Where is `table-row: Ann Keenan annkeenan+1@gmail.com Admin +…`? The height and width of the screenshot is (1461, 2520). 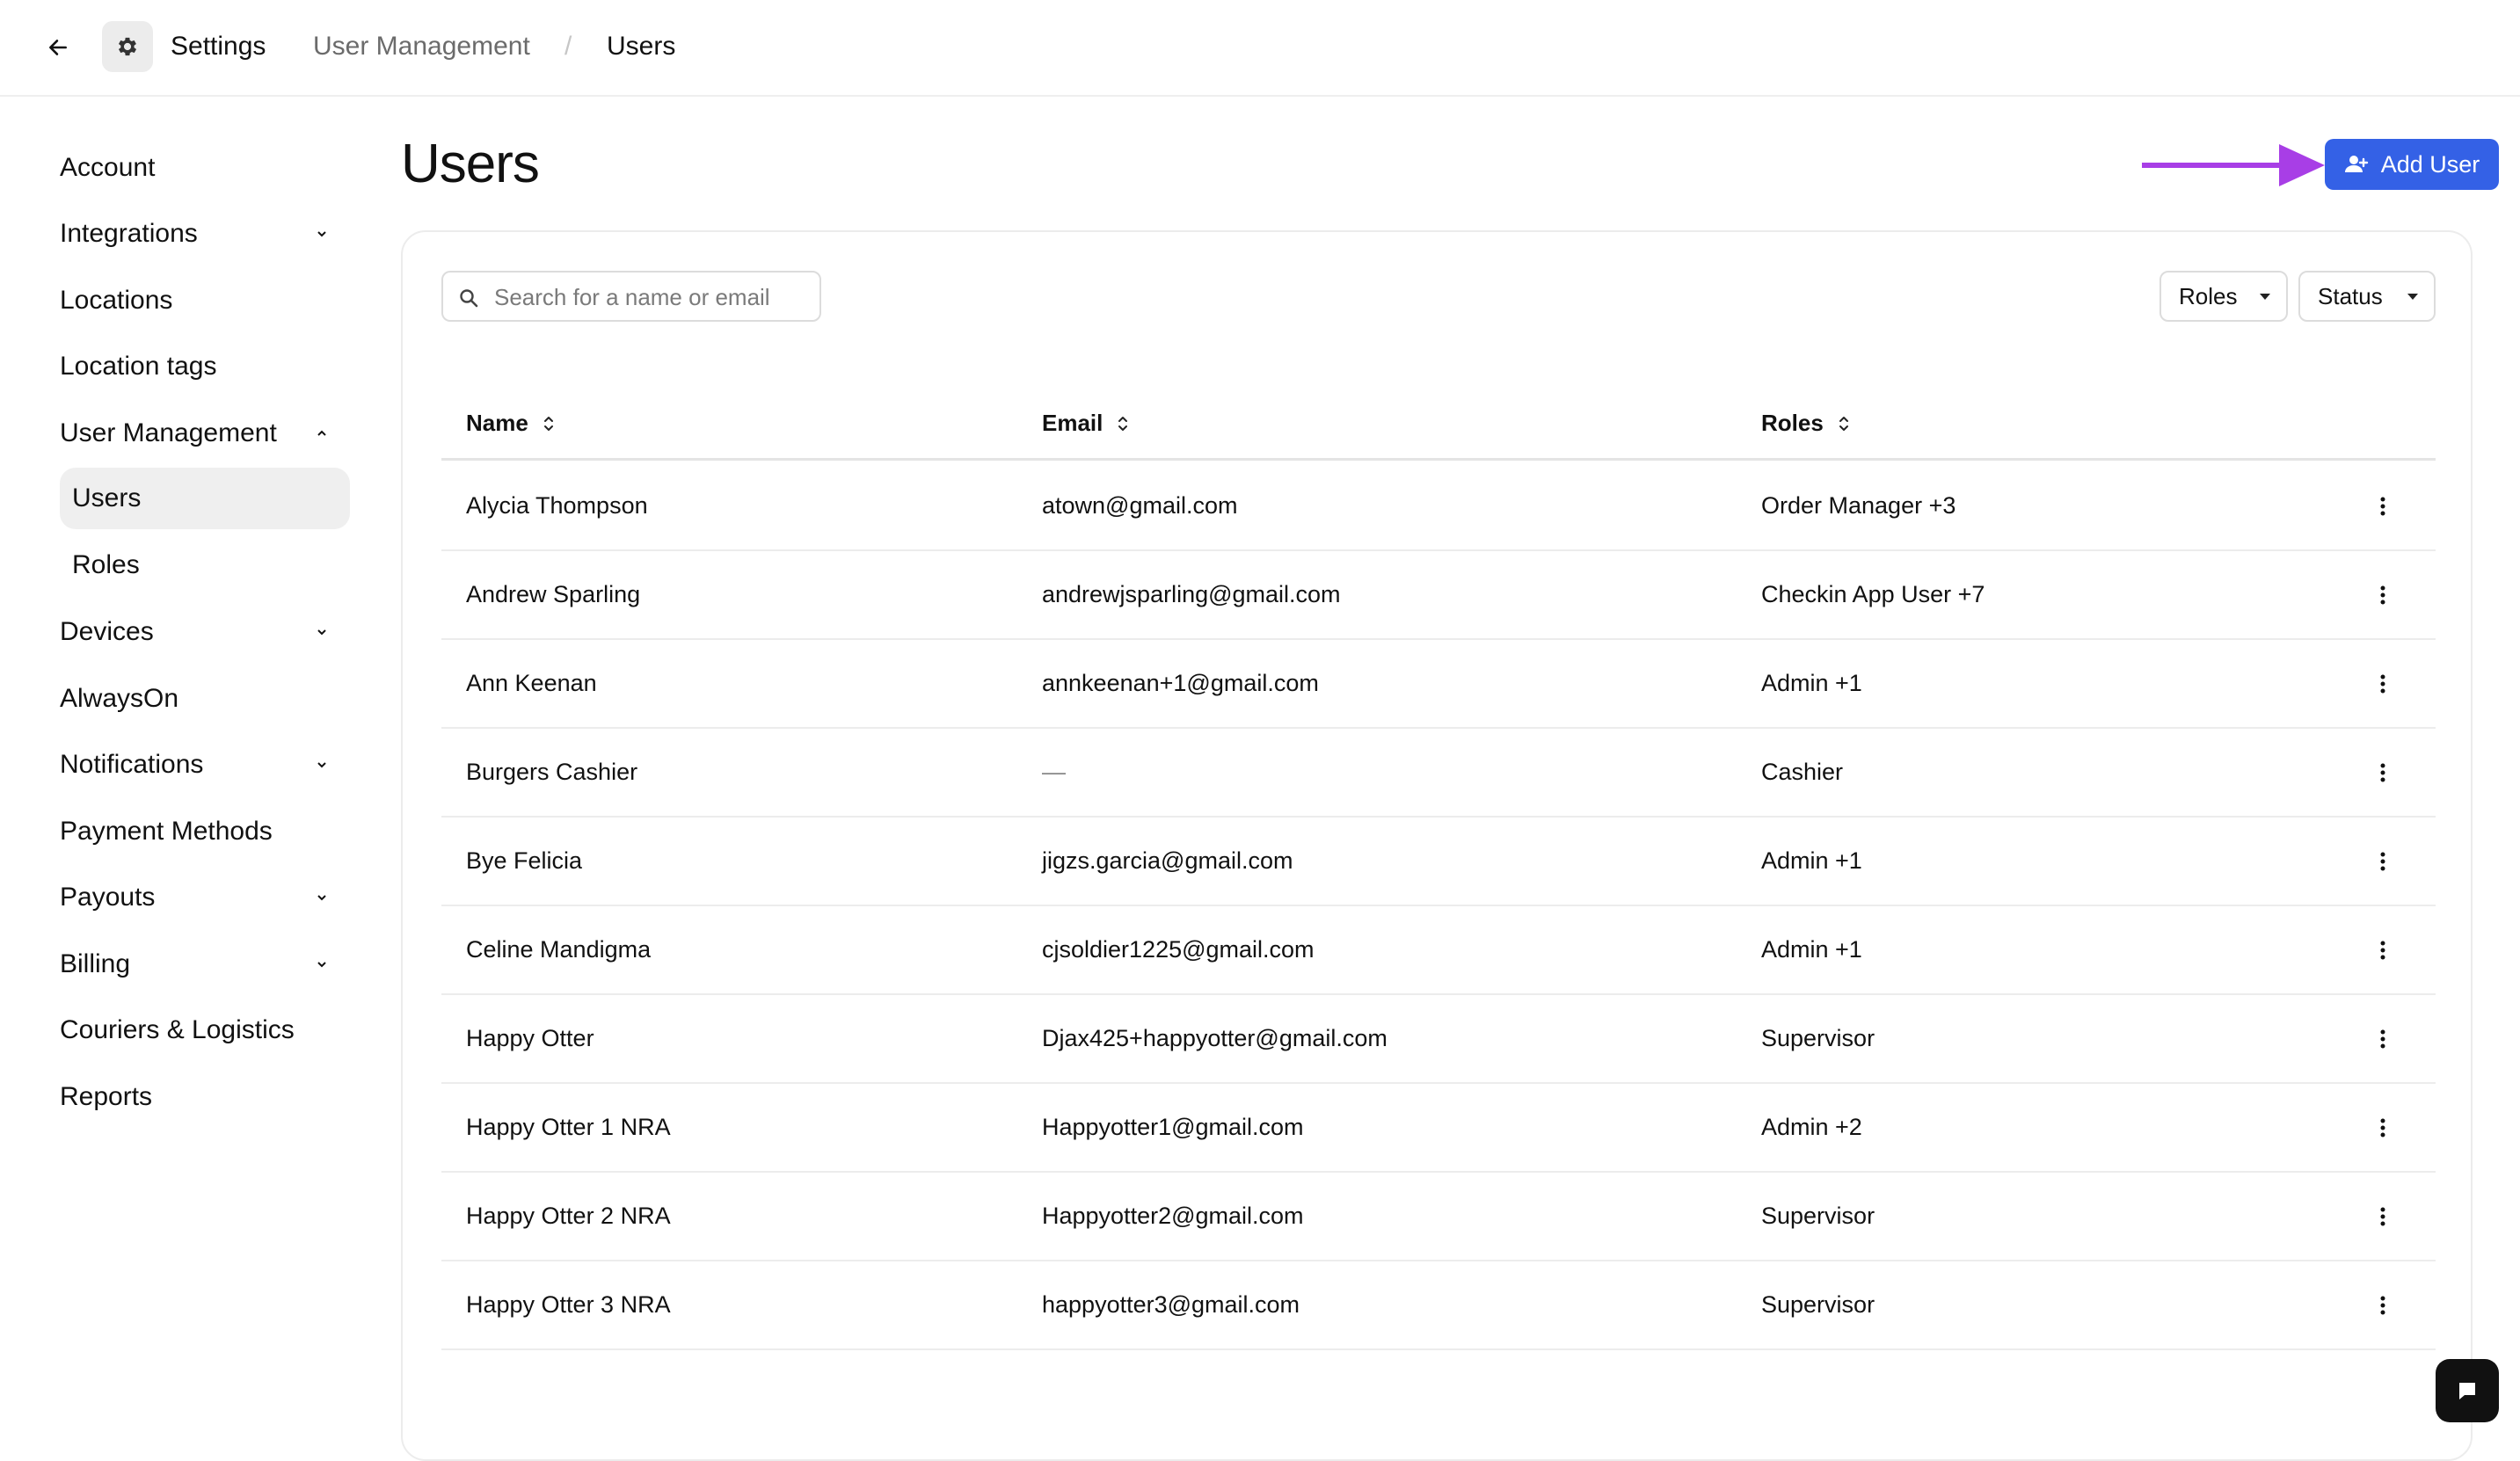
table-row: Ann Keenan annkeenan+1@gmail.com Admin +… is located at coordinates (1438, 684).